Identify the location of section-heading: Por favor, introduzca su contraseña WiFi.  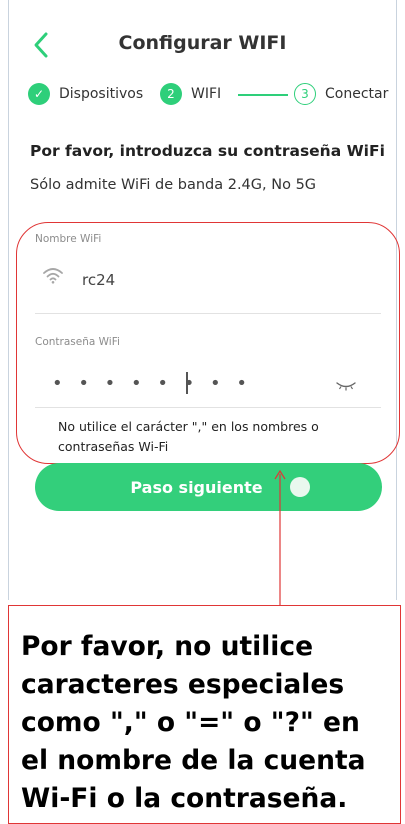
(207, 151).